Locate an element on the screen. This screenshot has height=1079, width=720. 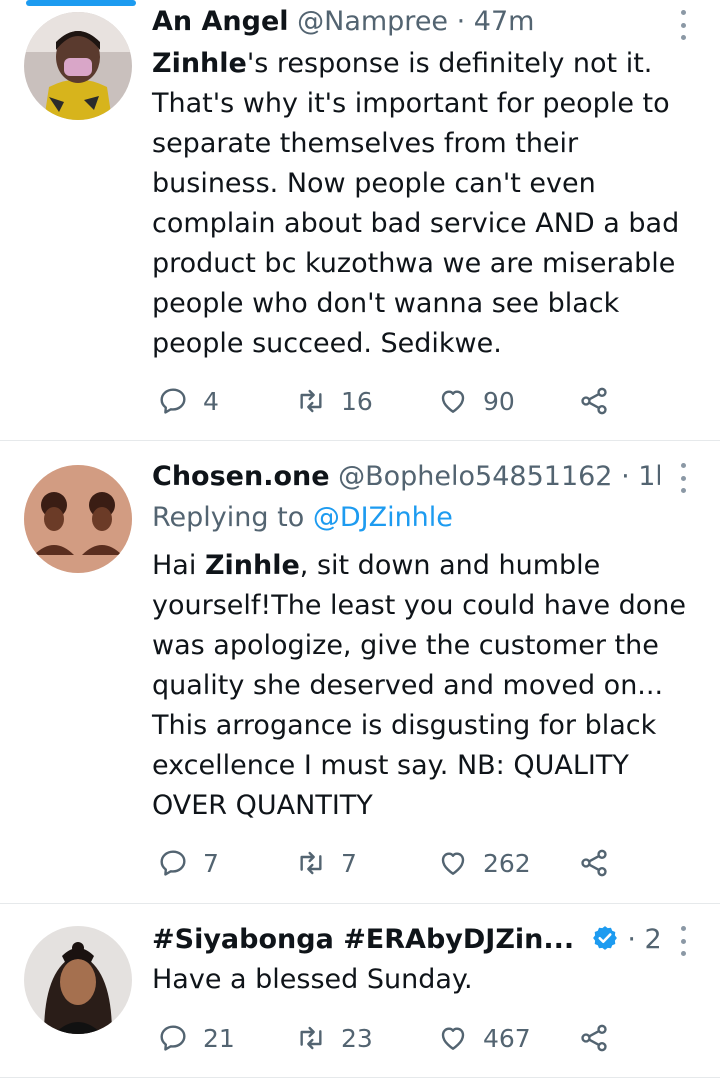
action-bar: 7 7 262 is located at coordinates (392, 863).